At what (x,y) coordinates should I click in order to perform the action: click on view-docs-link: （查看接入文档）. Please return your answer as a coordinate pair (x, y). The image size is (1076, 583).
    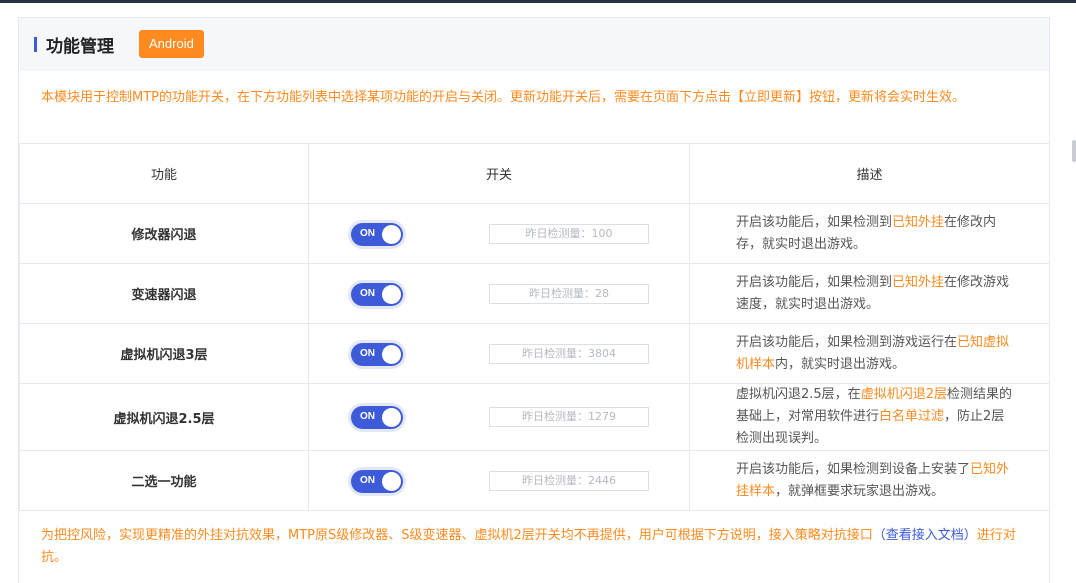
    Looking at the image, I should click on (925, 535).